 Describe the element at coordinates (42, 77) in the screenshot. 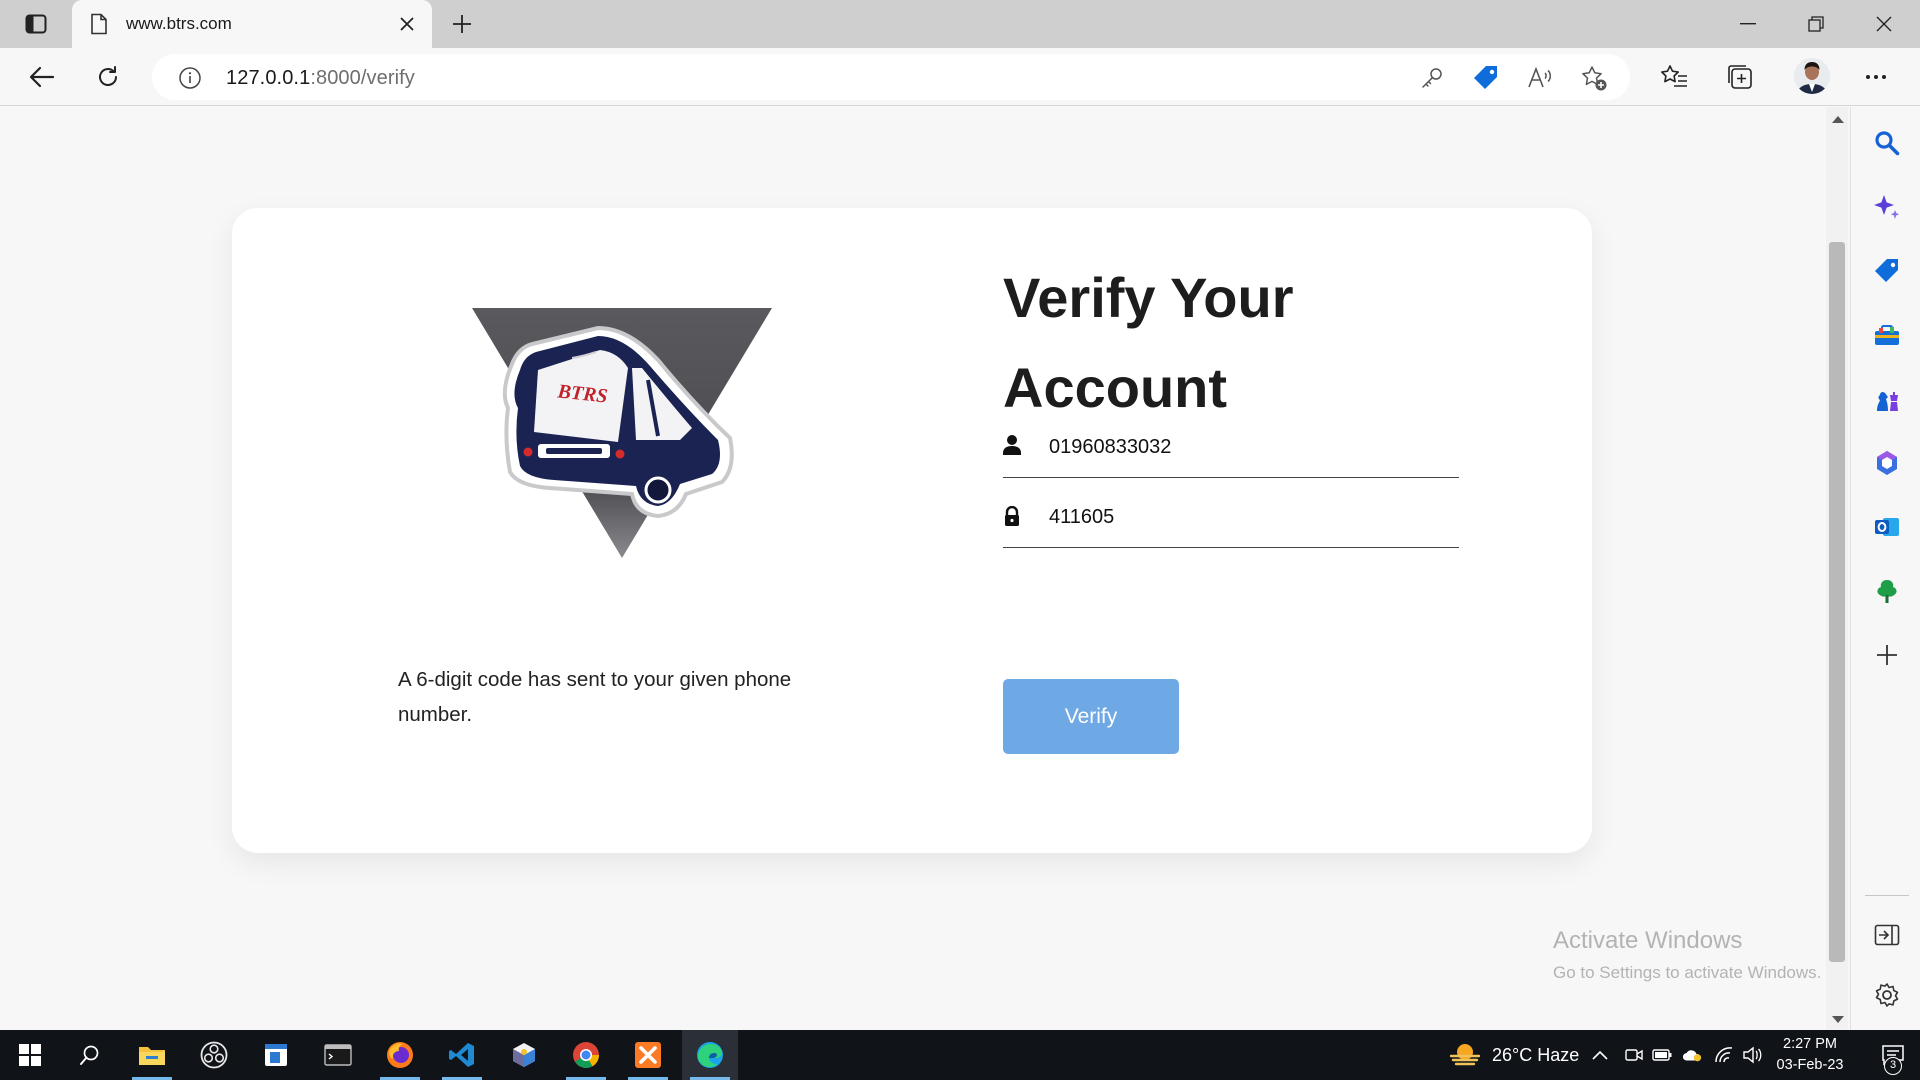

I see `back-button` at that location.